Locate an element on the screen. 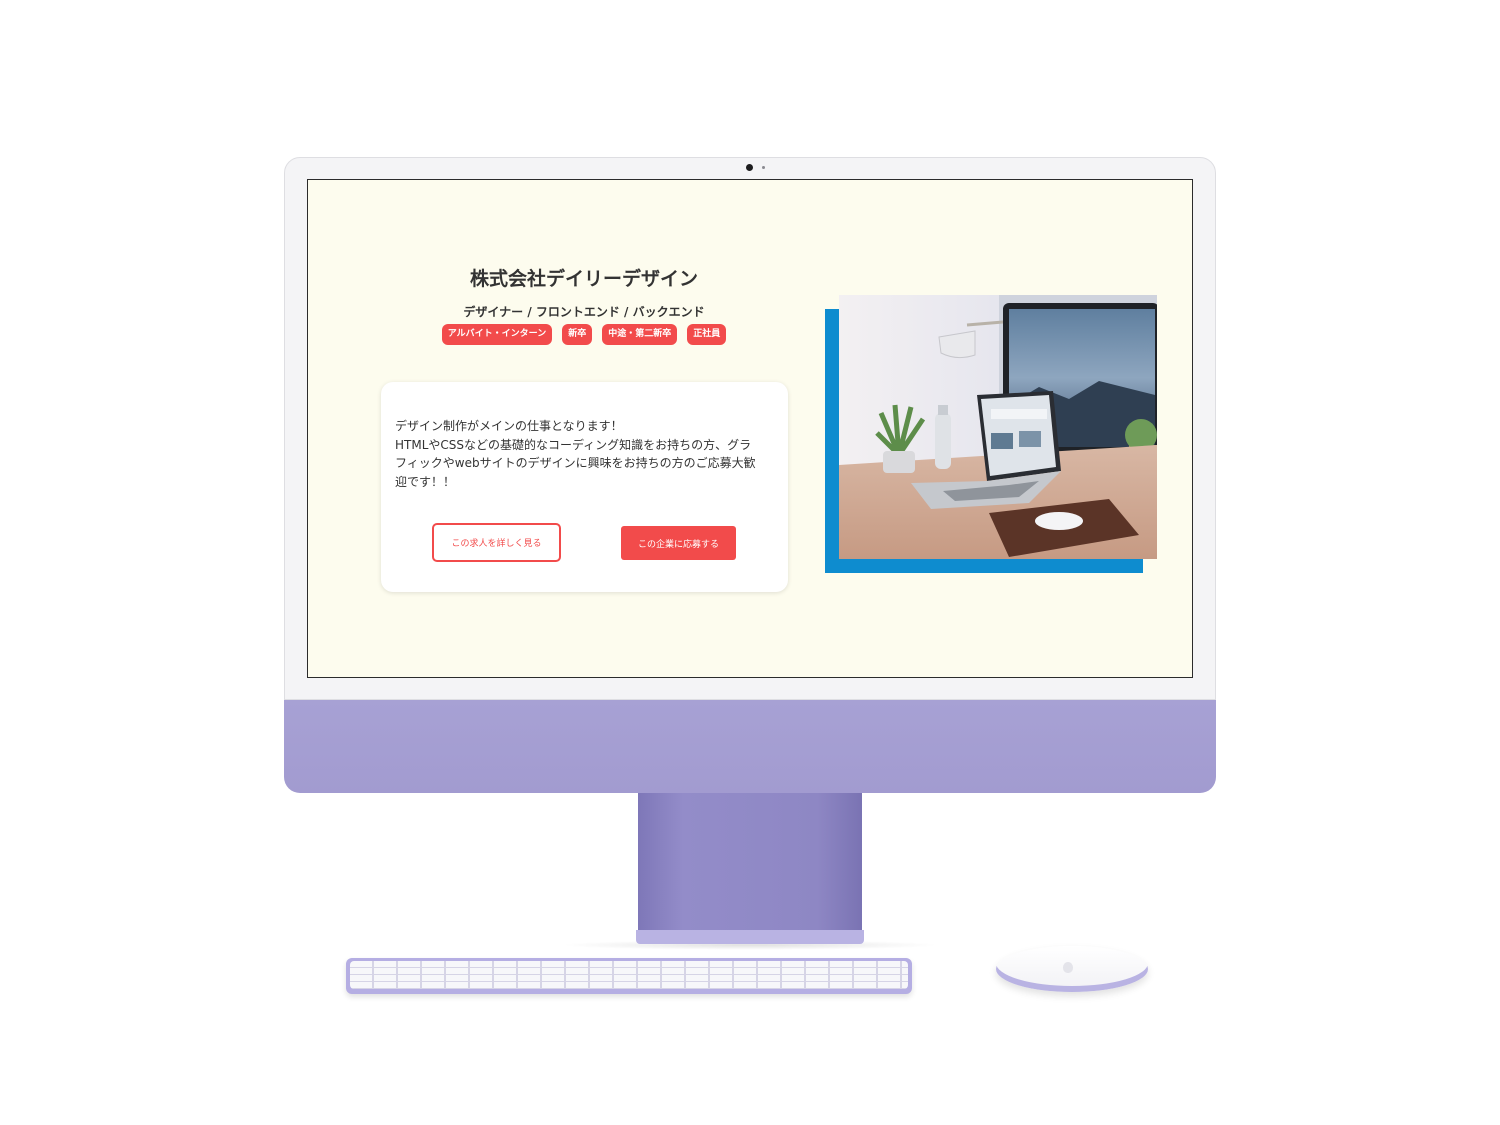 The image size is (1500, 1125). imac-chin is located at coordinates (750, 746).